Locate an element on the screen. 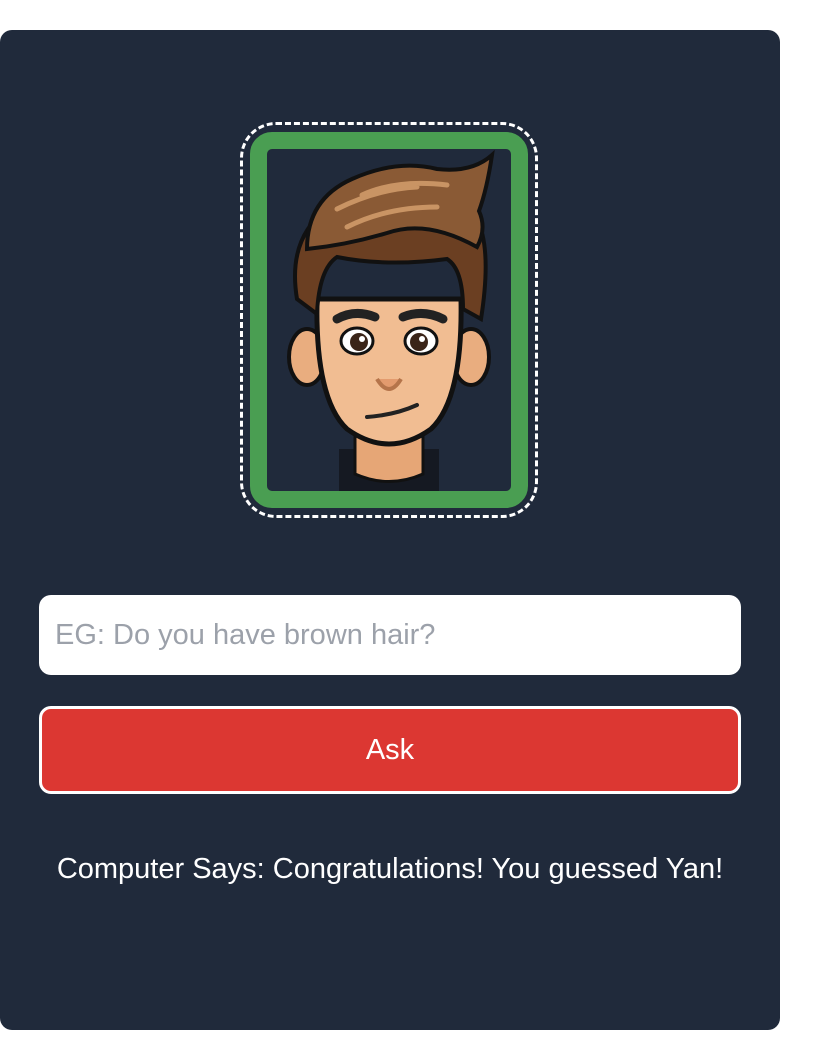 This screenshot has width=818, height=1062. character-card is located at coordinates (389, 320).